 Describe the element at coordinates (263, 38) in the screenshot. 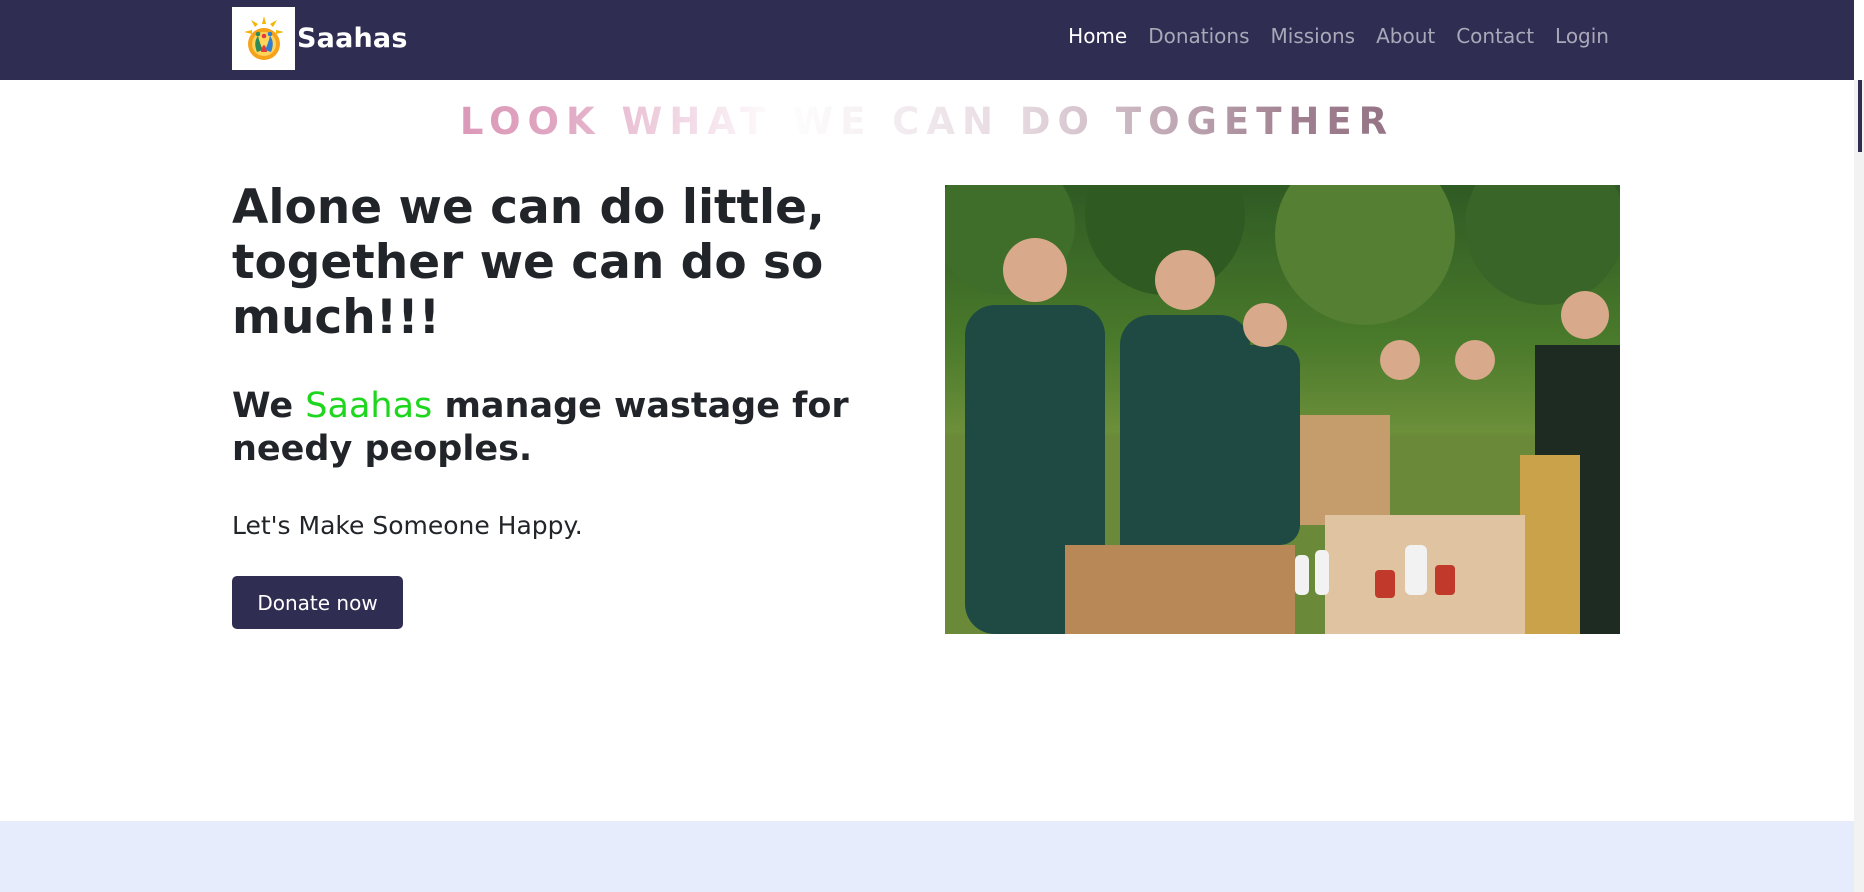

I see `saahas-logo-icon` at that location.